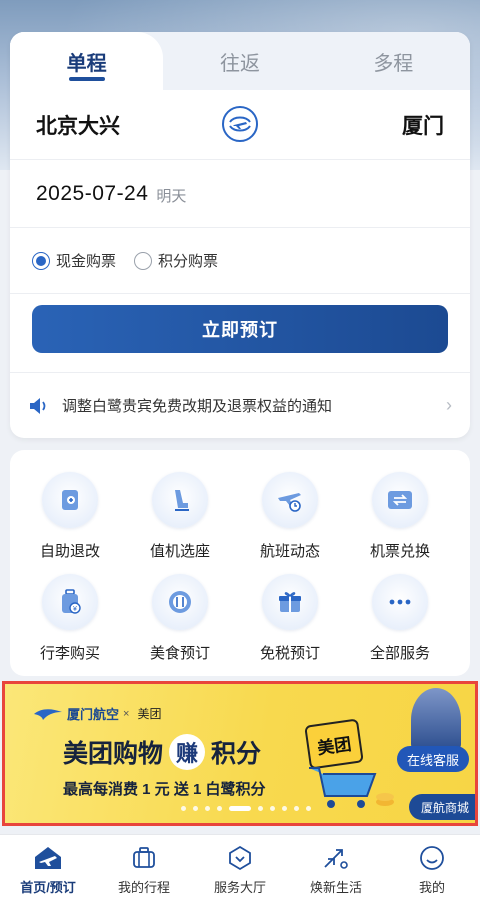 Image resolution: width=480 pixels, height=905 pixels. What do you see at coordinates (399, 653) in the screenshot?
I see `service-label: 全部服务` at bounding box center [399, 653].